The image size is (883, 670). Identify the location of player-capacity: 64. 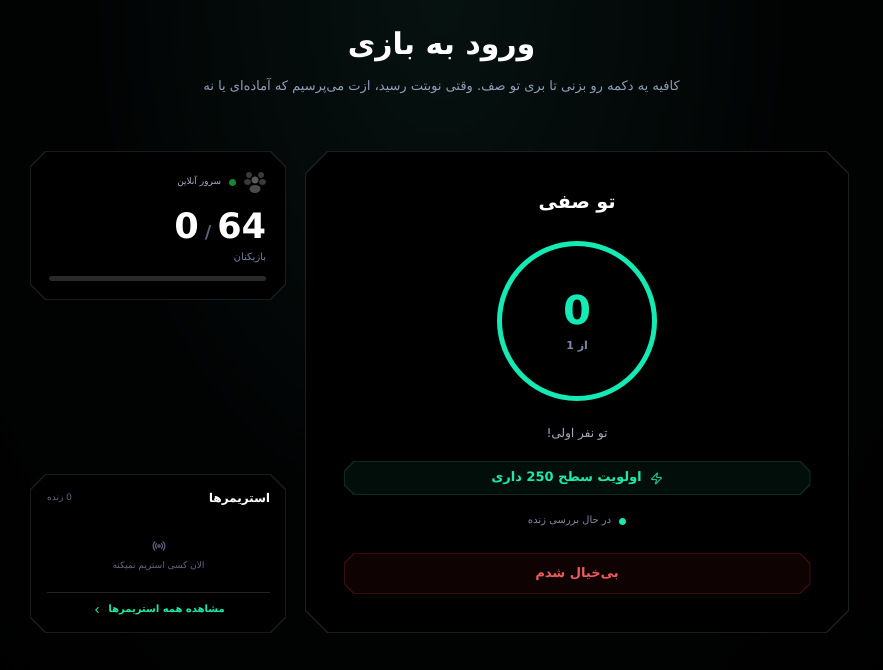
(241, 227).